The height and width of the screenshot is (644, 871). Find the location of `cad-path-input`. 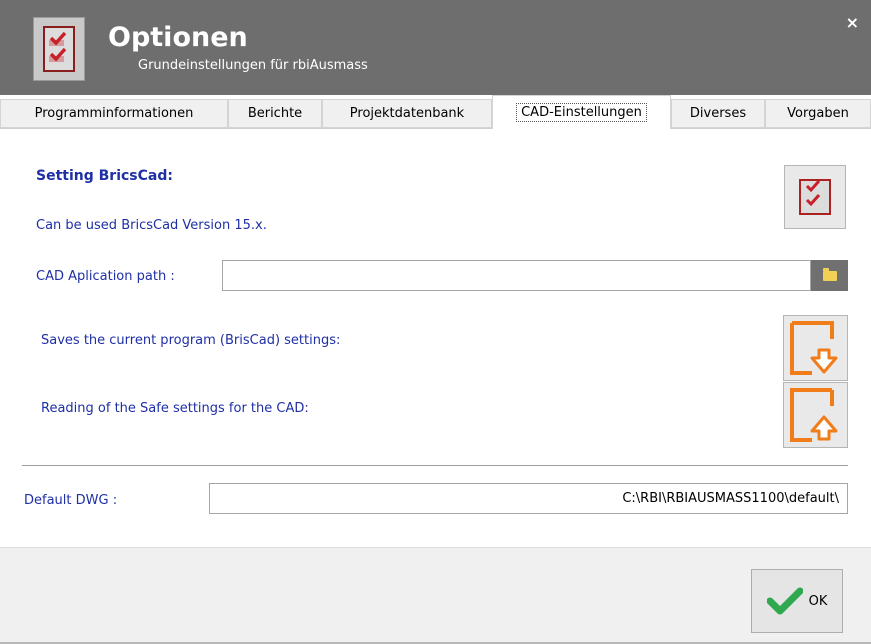

cad-path-input is located at coordinates (516, 275).